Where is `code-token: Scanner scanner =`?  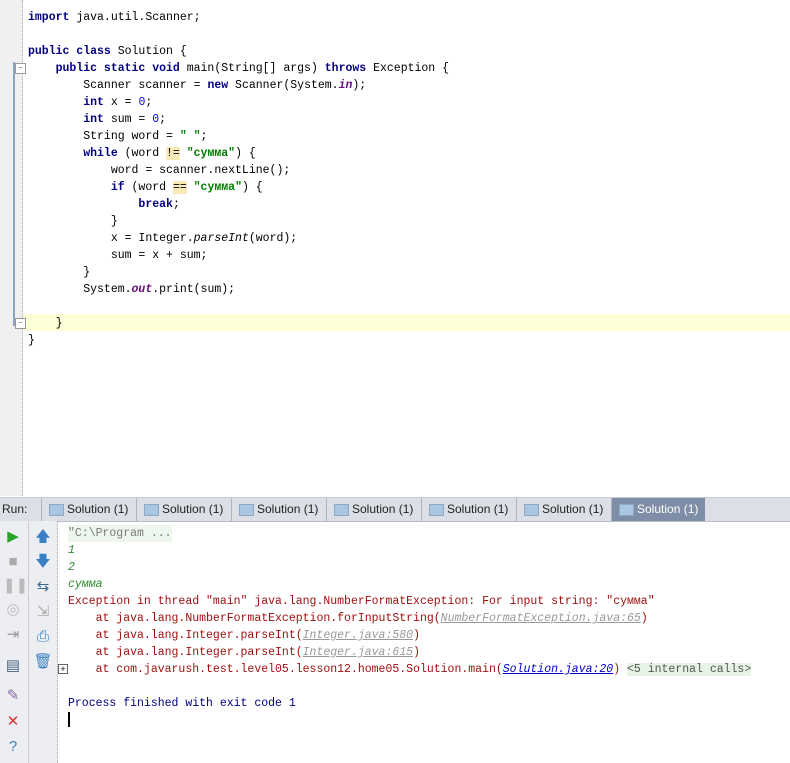
code-token: Scanner scanner = is located at coordinates (118, 85).